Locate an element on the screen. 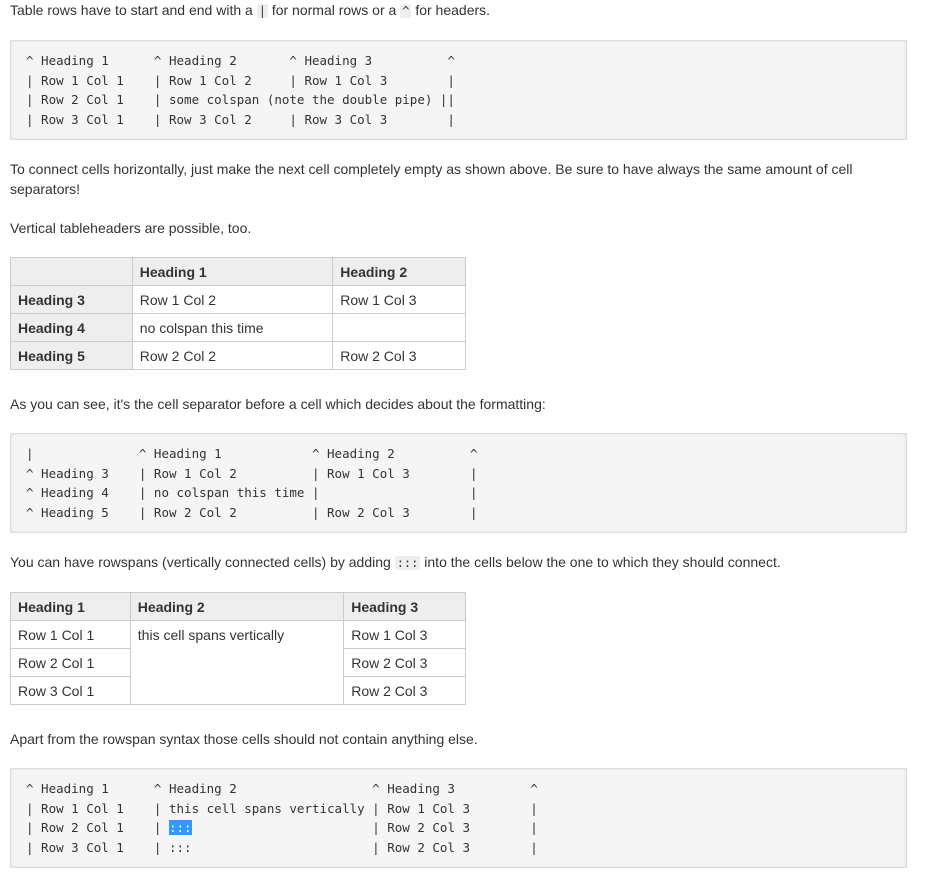 This screenshot has width=936, height=880. row-header-cell: Heading 5 is located at coordinates (71, 355).